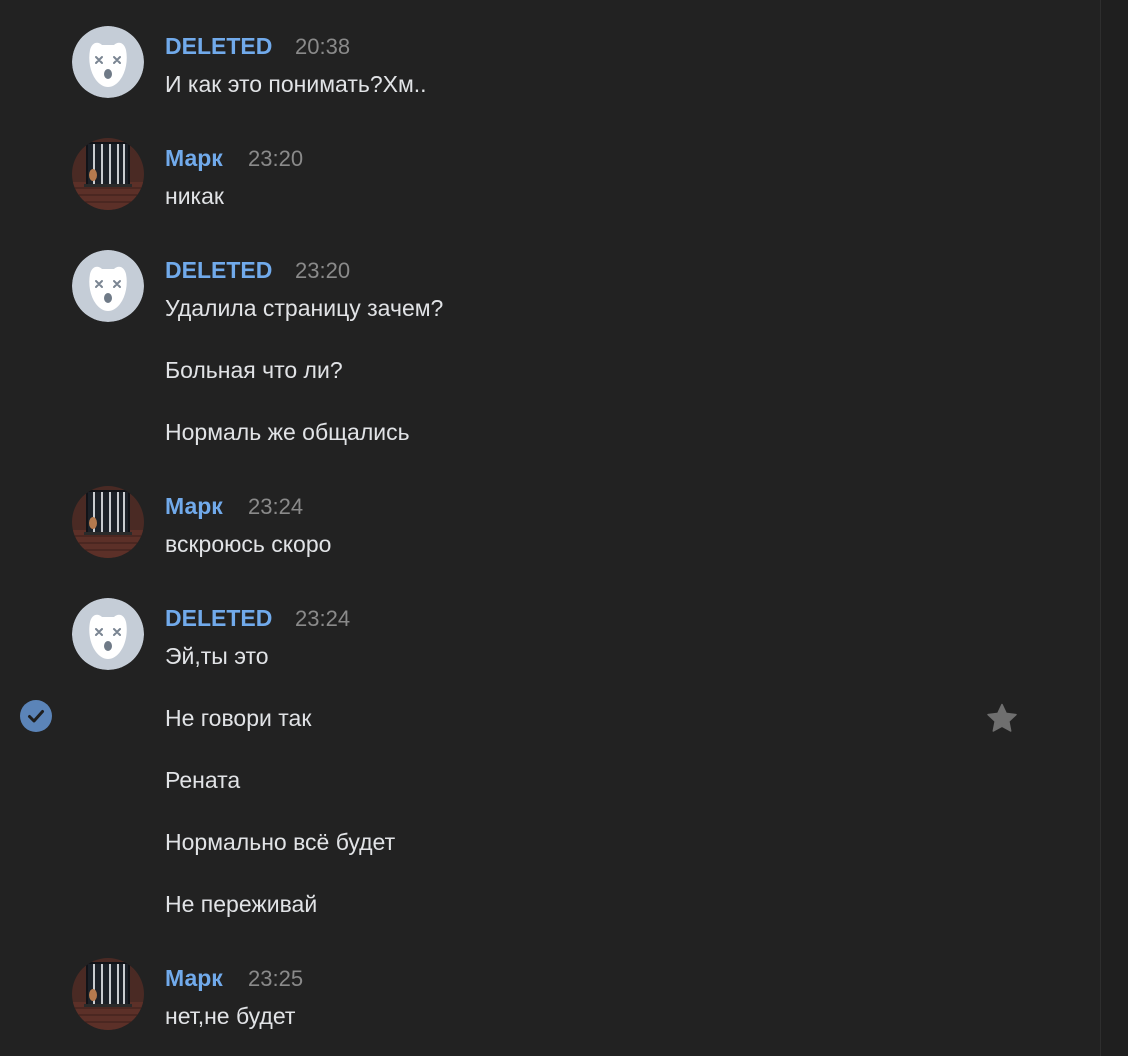 This screenshot has height=1056, width=1128. I want to click on message-text: Больная что ли?, so click(254, 370).